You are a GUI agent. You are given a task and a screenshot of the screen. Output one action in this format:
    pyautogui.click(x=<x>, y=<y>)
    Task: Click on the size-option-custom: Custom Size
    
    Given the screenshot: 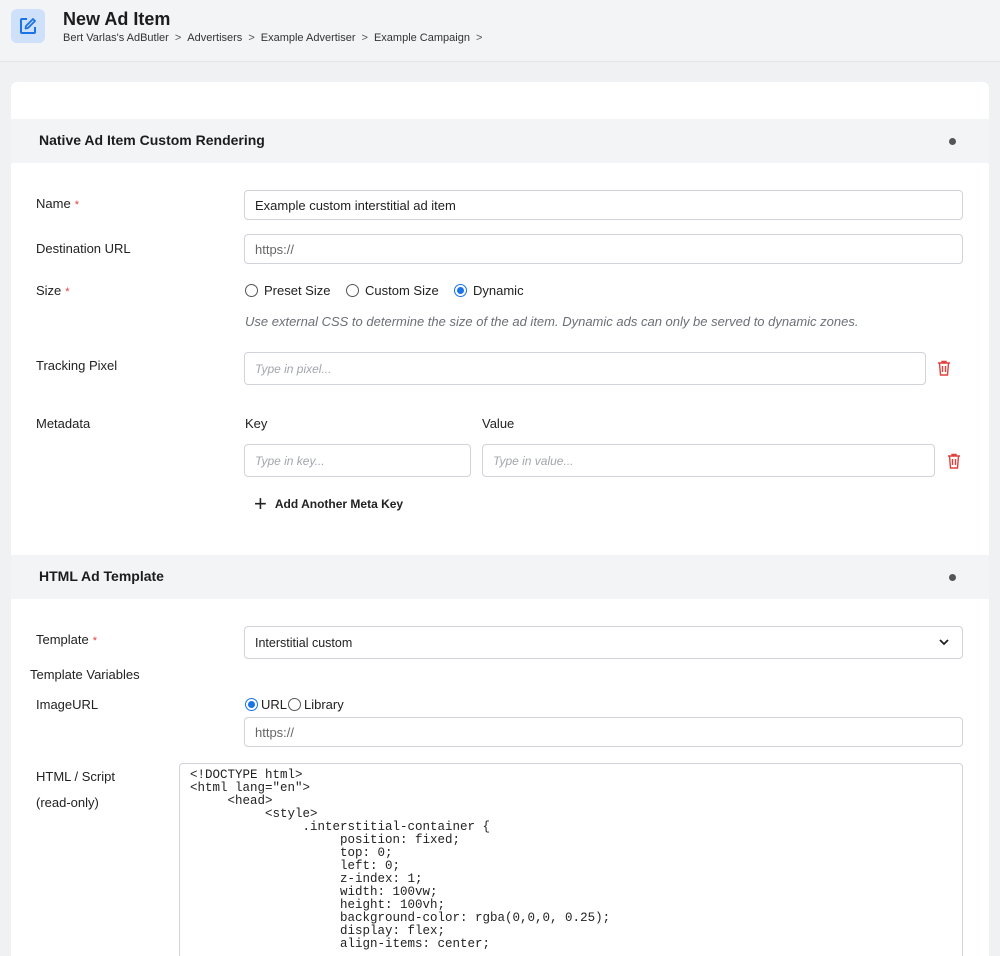 What is the action you would take?
    pyautogui.click(x=392, y=290)
    